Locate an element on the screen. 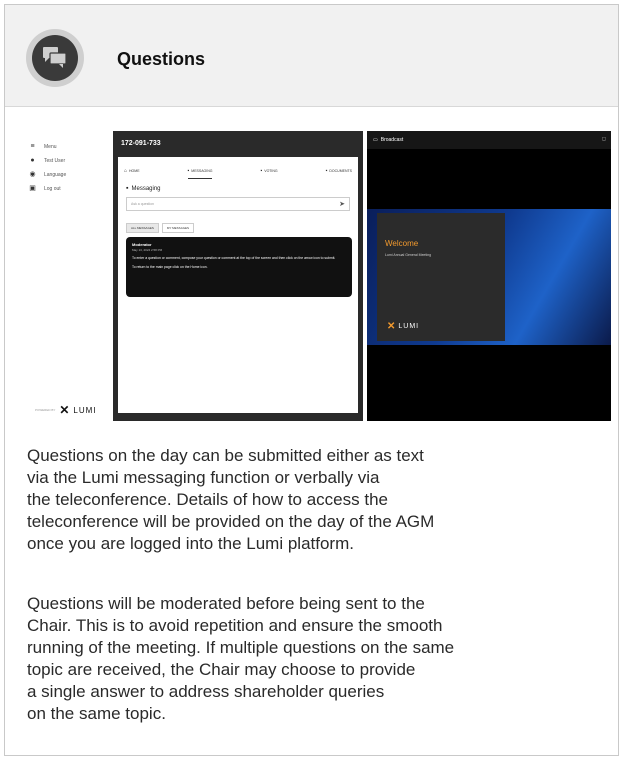 This screenshot has height=760, width=623. globe-icon: ◉ is located at coordinates (32, 174).